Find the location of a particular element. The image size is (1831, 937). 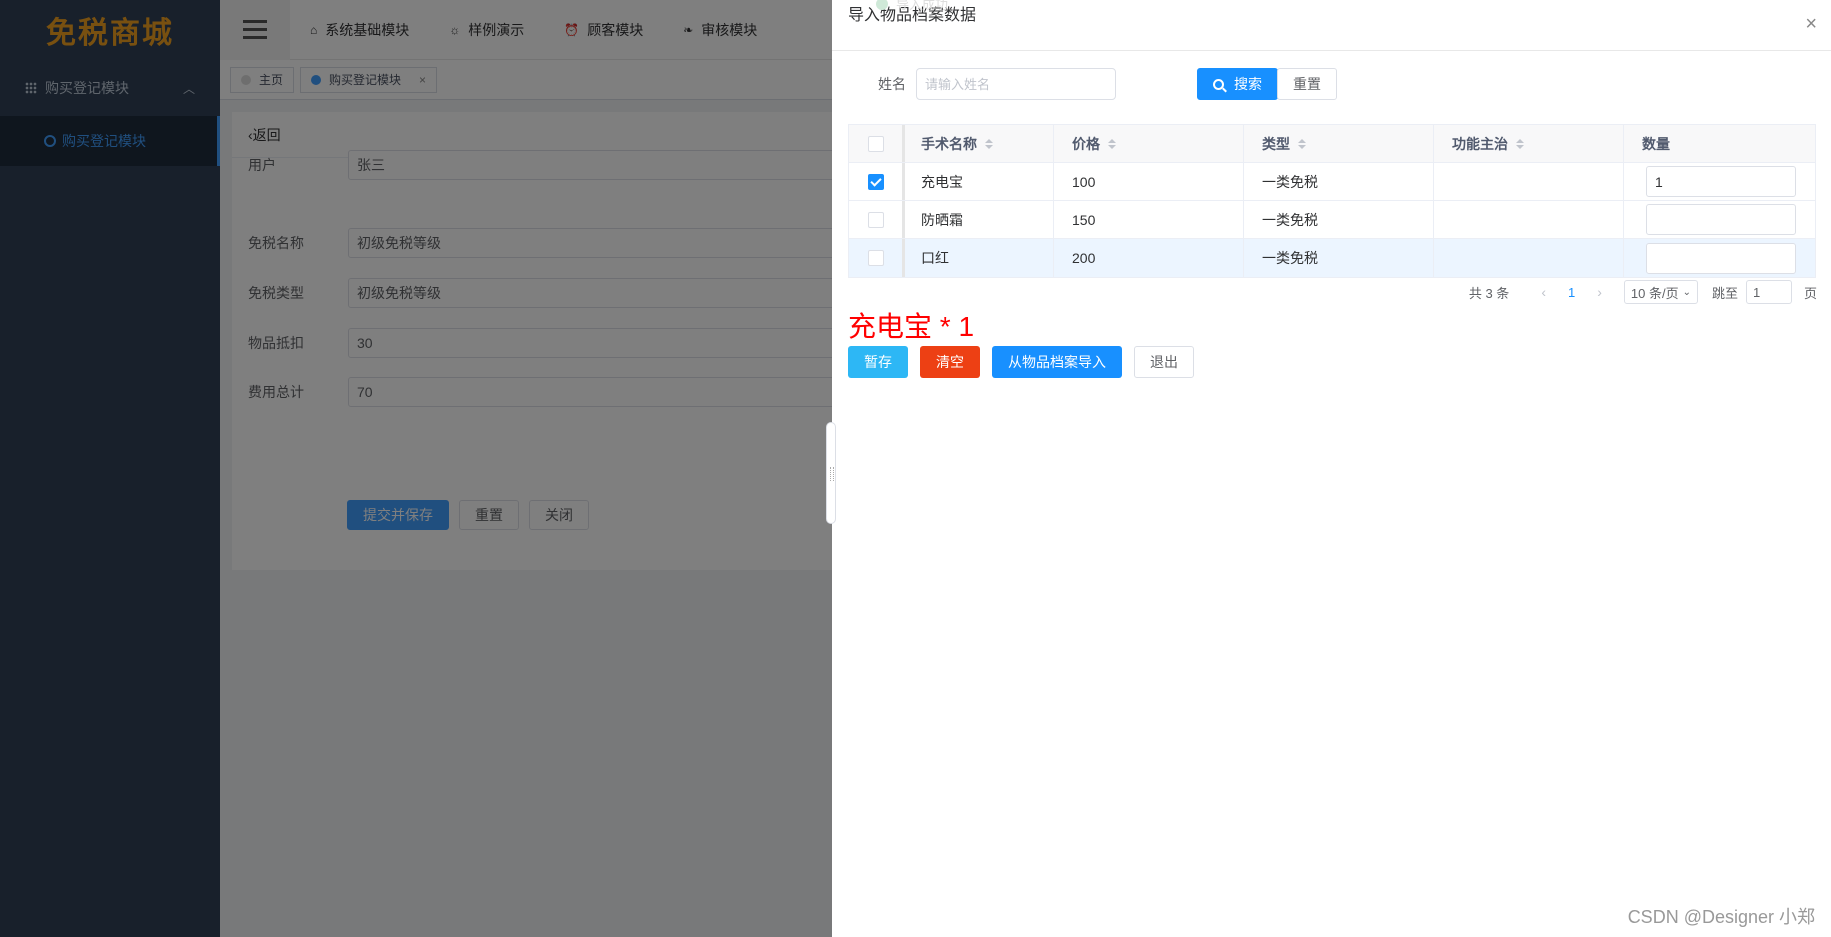

search-form: 姓名 is located at coordinates (997, 84).